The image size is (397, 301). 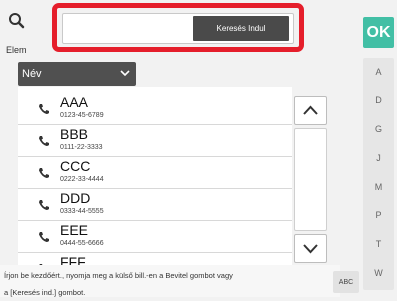 What do you see at coordinates (82, 211) in the screenshot?
I see `contact-number: 0333-44-5555` at bounding box center [82, 211].